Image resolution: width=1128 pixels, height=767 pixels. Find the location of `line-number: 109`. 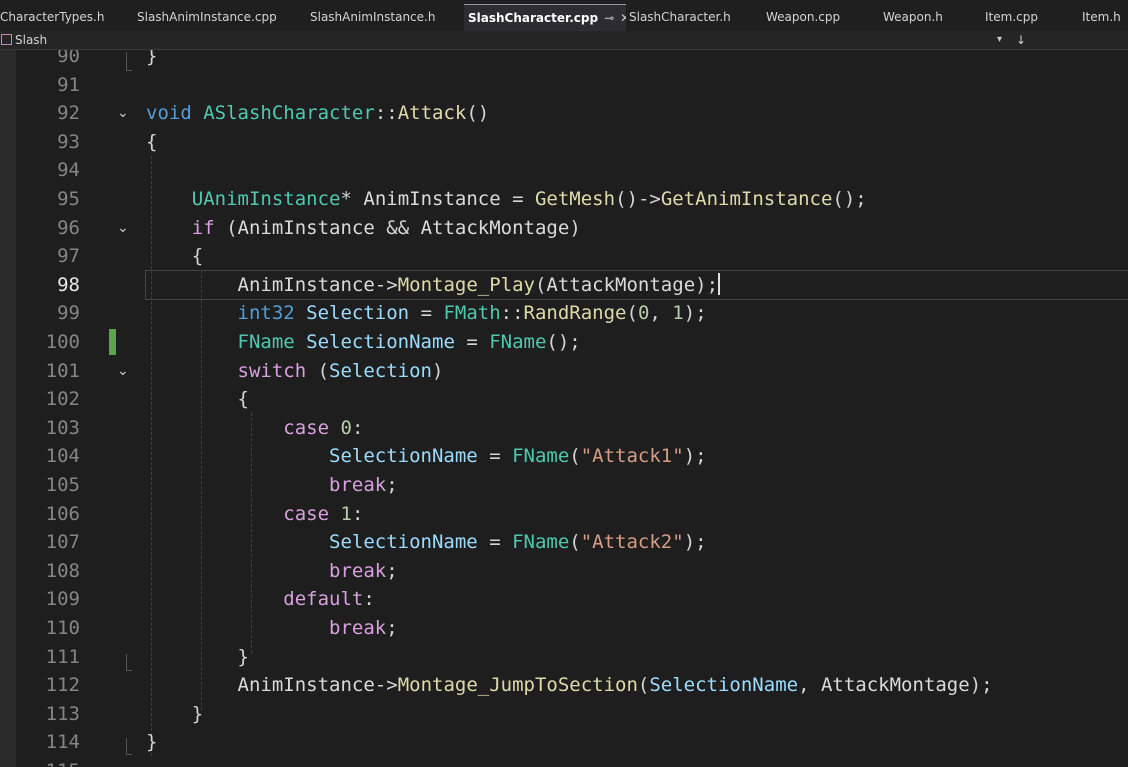

line-number: 109 is located at coordinates (62, 599).